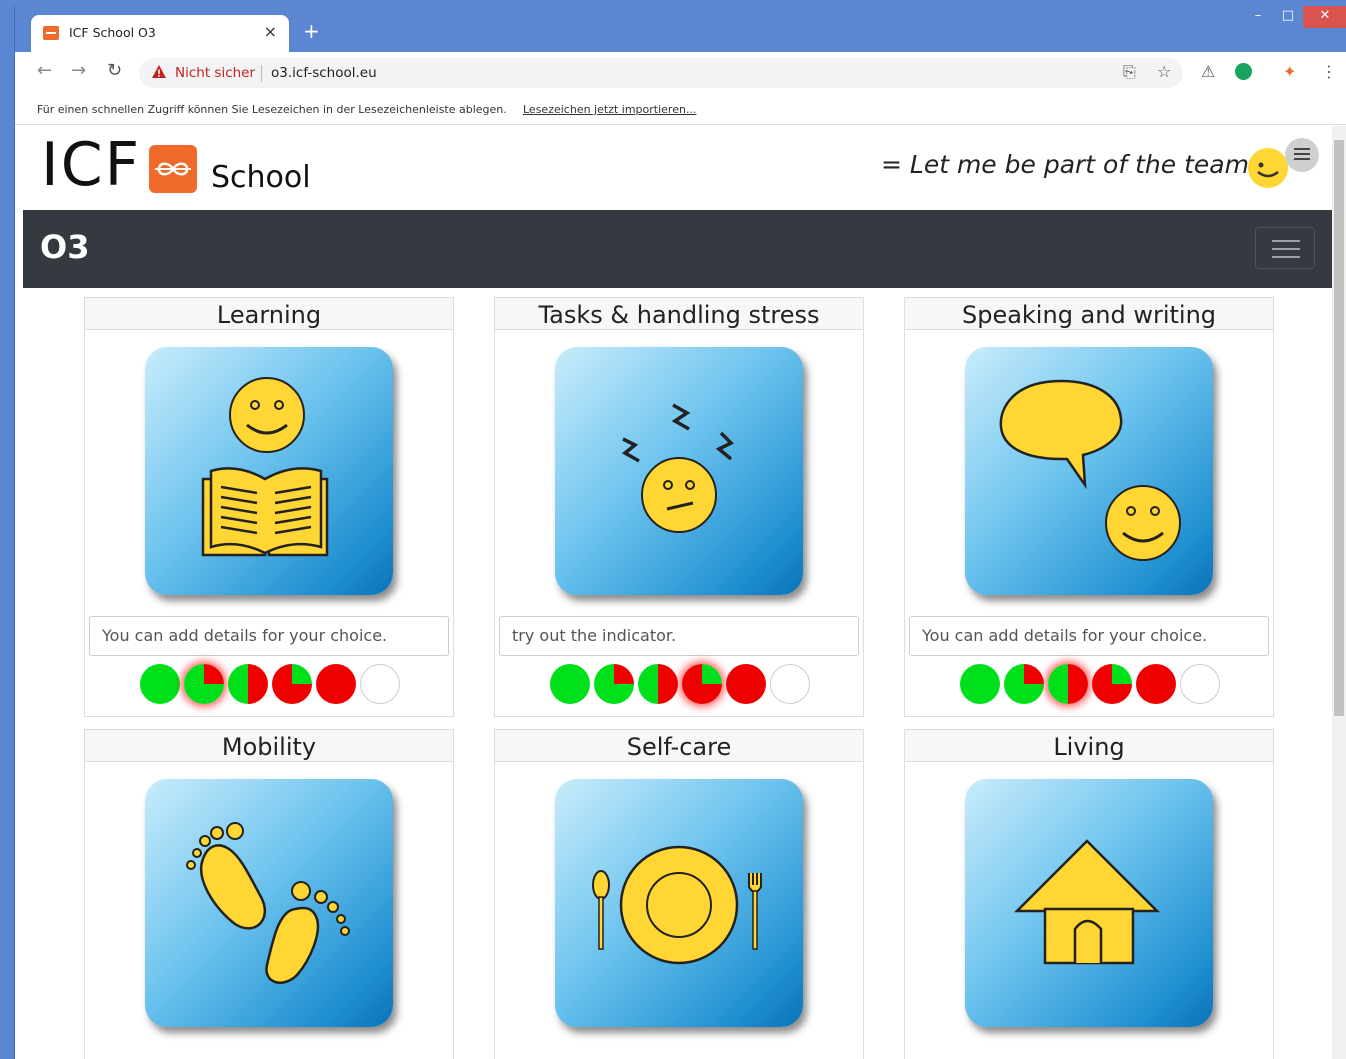 Image resolution: width=1346 pixels, height=1059 pixels. I want to click on chat-menu-icon, so click(1302, 155).